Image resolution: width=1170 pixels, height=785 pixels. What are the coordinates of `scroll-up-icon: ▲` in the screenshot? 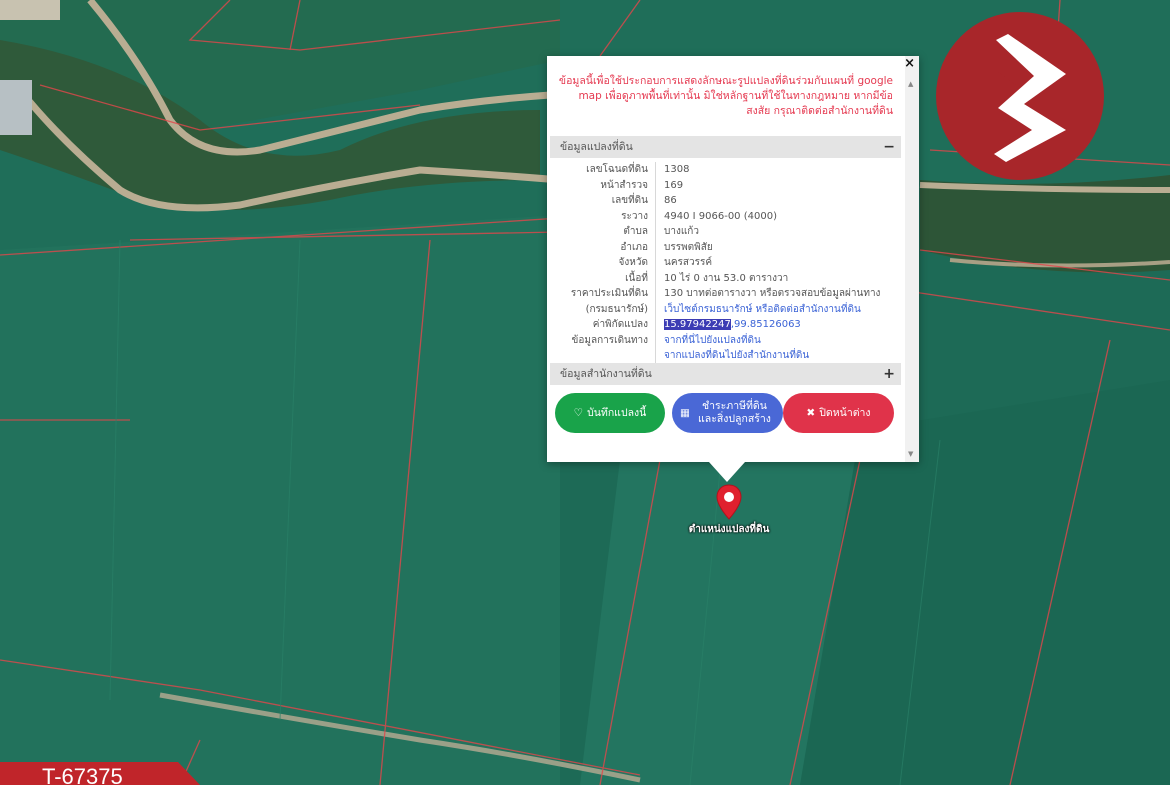 It's located at (910, 84).